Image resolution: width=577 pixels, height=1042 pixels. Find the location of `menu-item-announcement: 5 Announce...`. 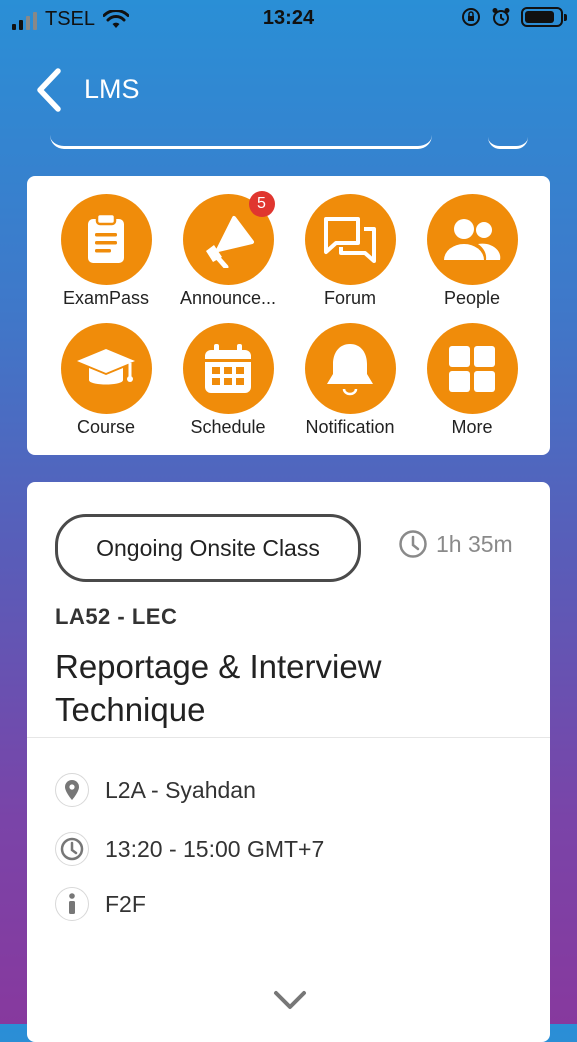

menu-item-announcement: 5 Announce... is located at coordinates (228, 252).